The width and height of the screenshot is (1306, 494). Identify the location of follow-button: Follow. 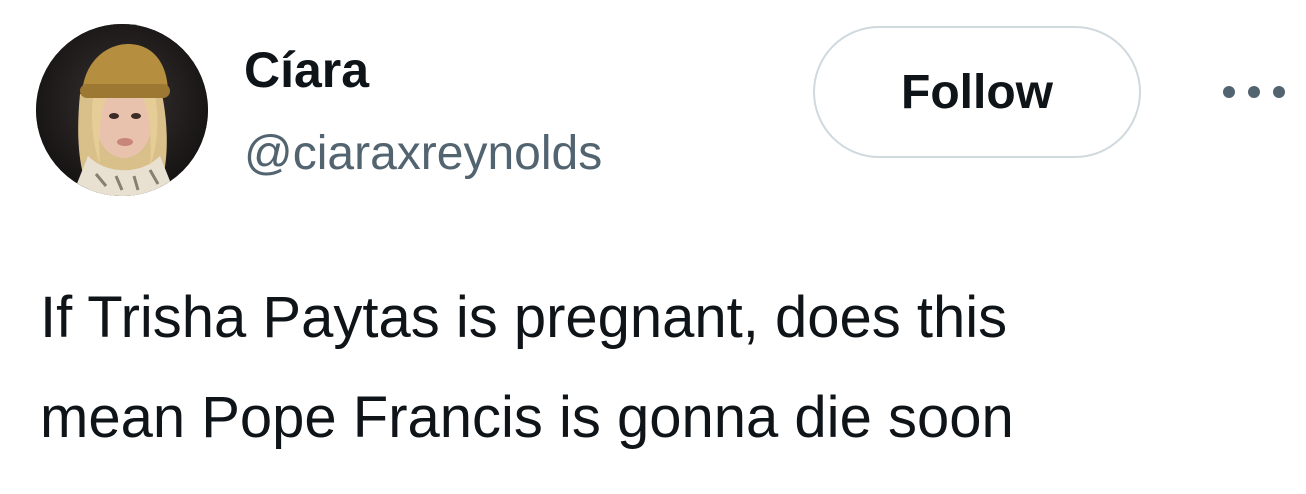
(977, 92).